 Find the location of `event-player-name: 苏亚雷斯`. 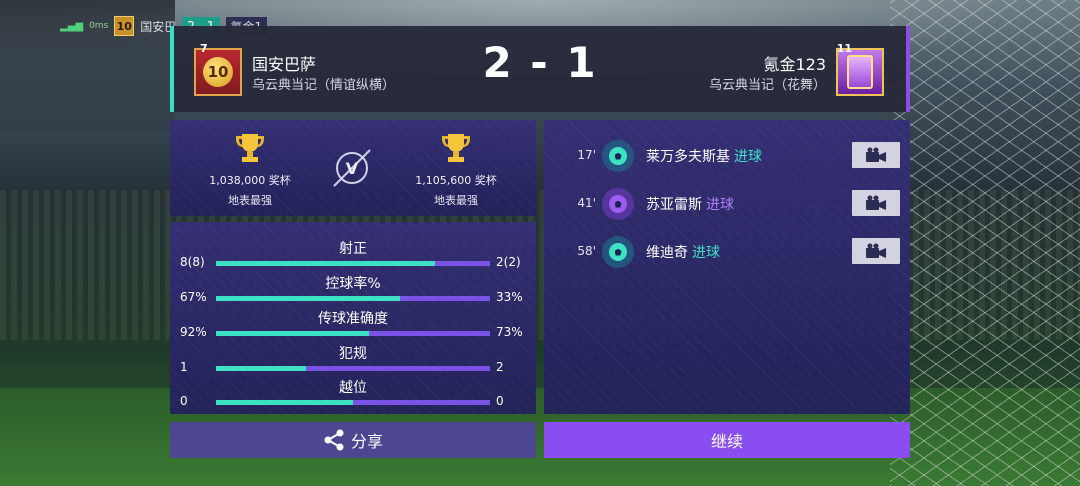

event-player-name: 苏亚雷斯 is located at coordinates (674, 205).